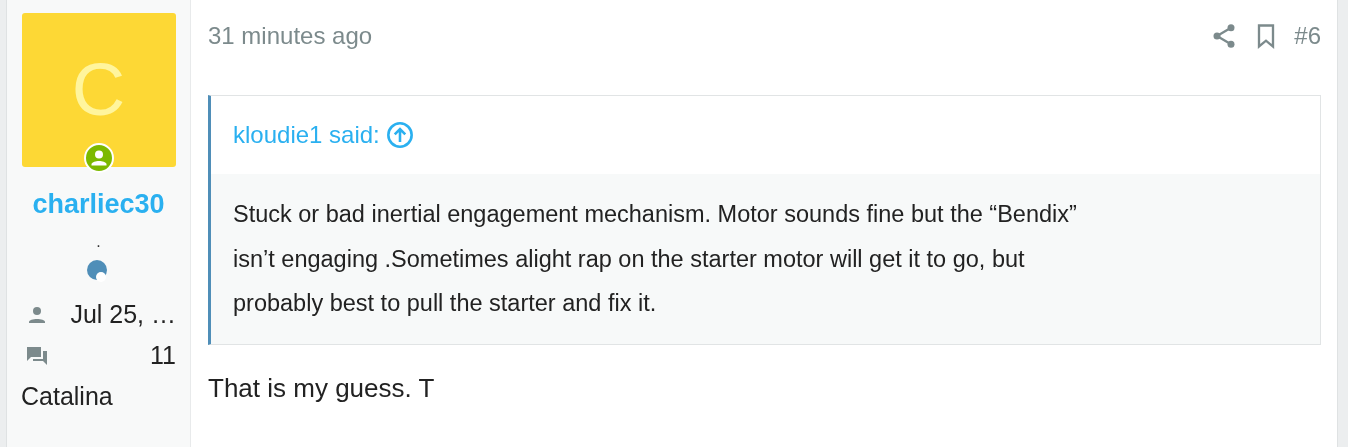 The image size is (1348, 447). Describe the element at coordinates (322, 388) in the screenshot. I see `post-body: That is my guess. T` at that location.